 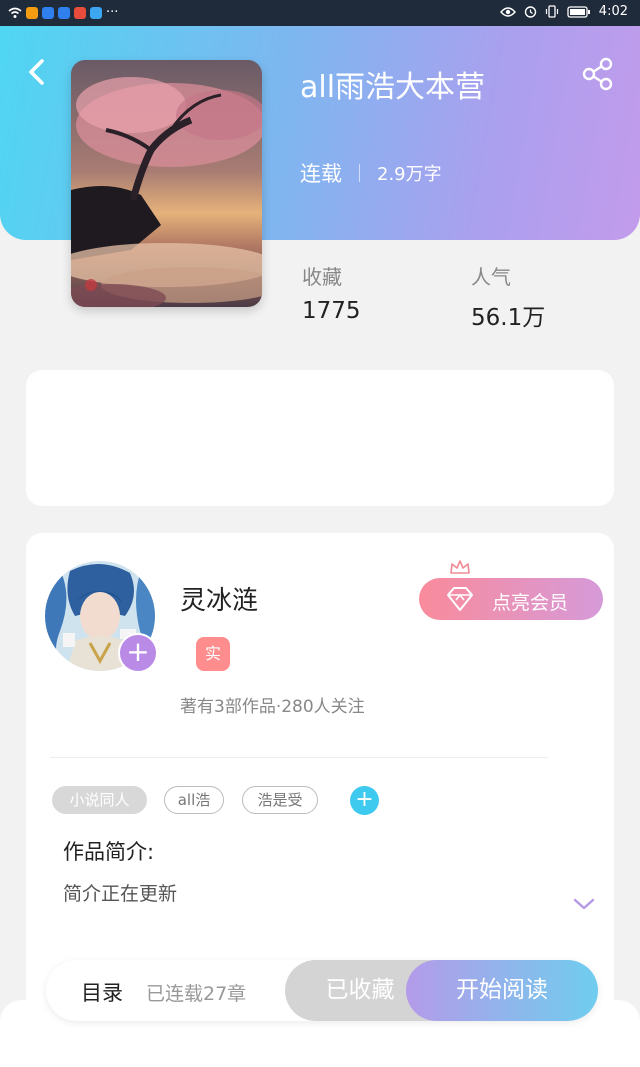 I want to click on popularity-label: 人气, so click(x=491, y=277).